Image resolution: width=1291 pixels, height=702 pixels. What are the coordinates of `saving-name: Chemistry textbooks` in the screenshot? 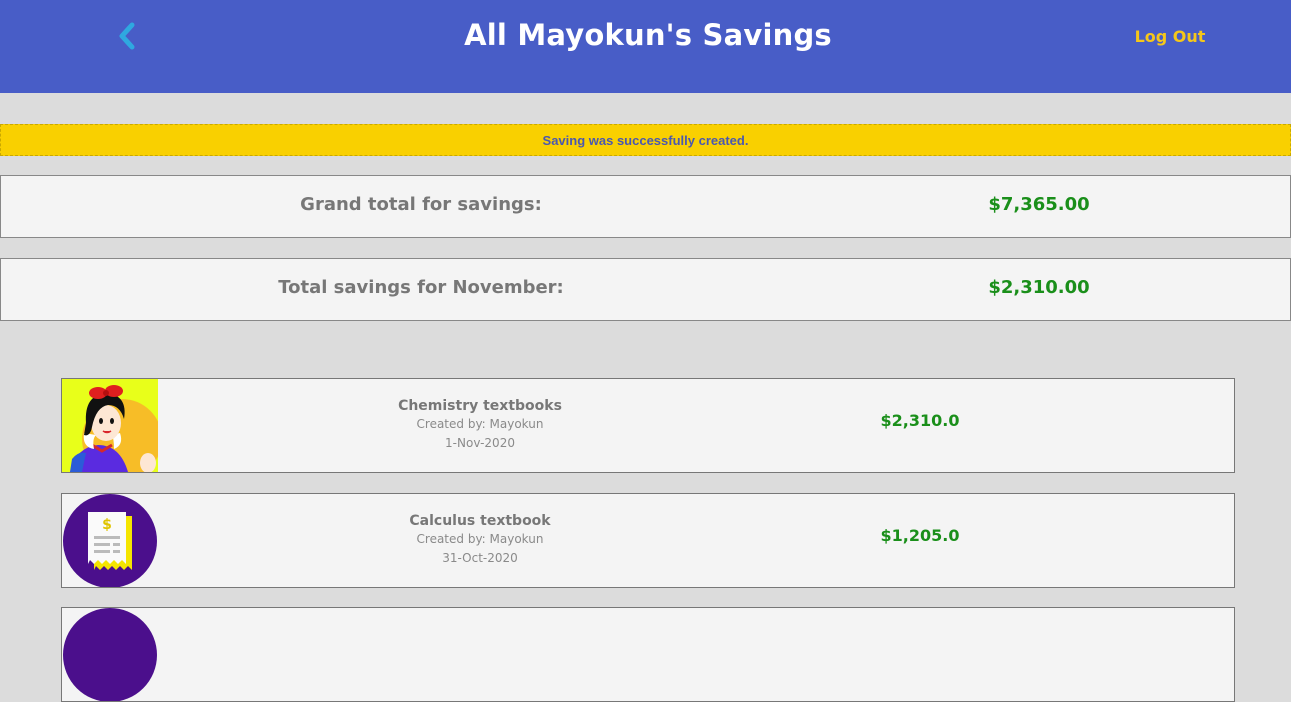 It's located at (480, 406).